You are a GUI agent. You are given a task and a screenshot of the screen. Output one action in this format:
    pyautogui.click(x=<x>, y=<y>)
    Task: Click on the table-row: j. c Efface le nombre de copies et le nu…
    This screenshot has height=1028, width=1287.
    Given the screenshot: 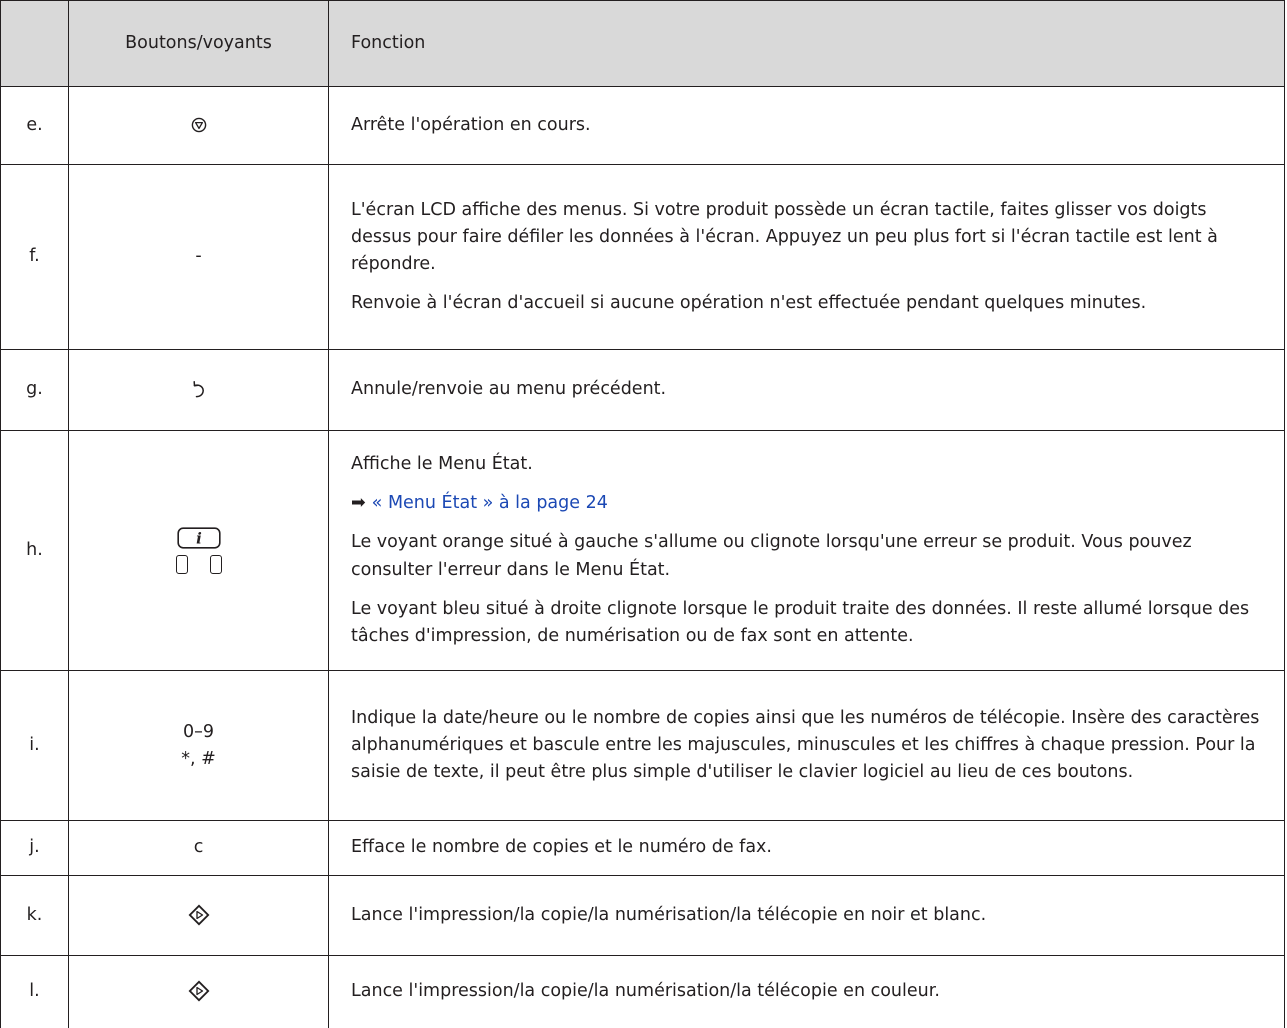 What is the action you would take?
    pyautogui.click(x=642, y=848)
    